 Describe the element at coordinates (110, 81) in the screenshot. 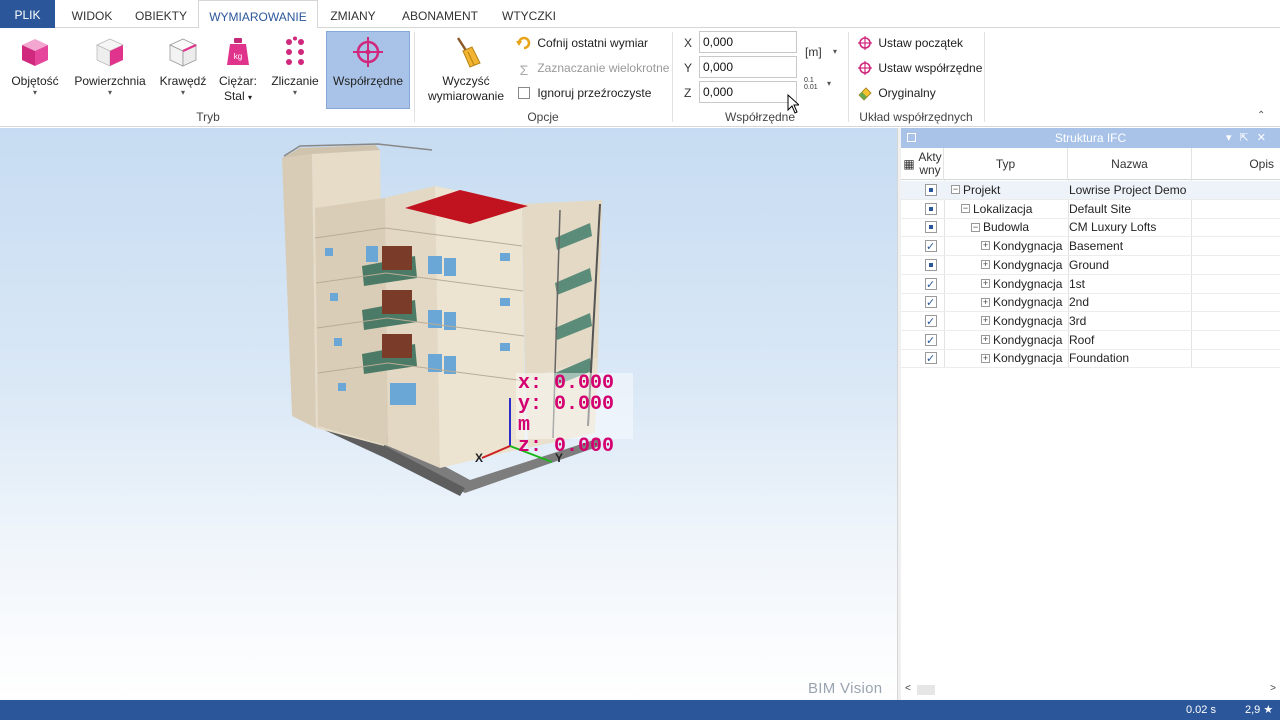

I see `powierzchnia-label: Powierzchnia` at that location.